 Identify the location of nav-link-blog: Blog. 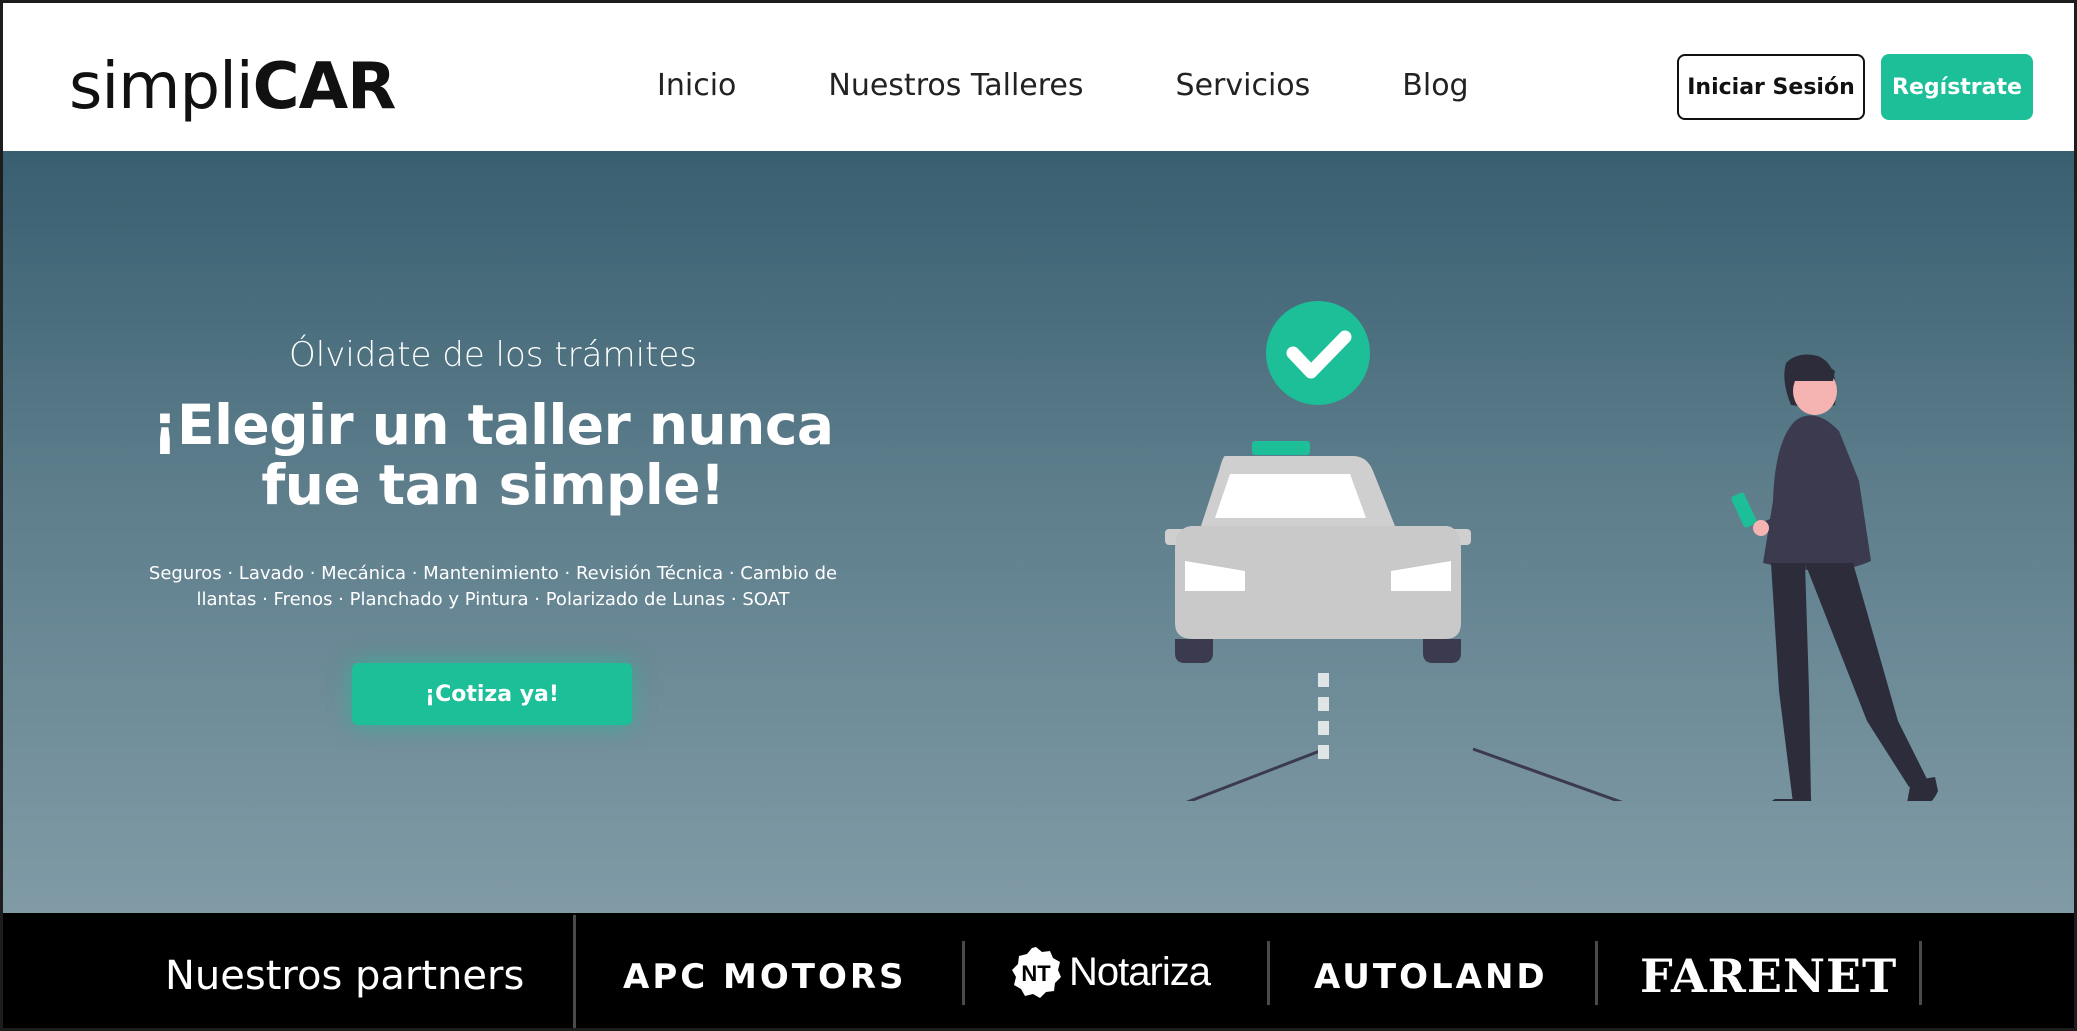
(1435, 86).